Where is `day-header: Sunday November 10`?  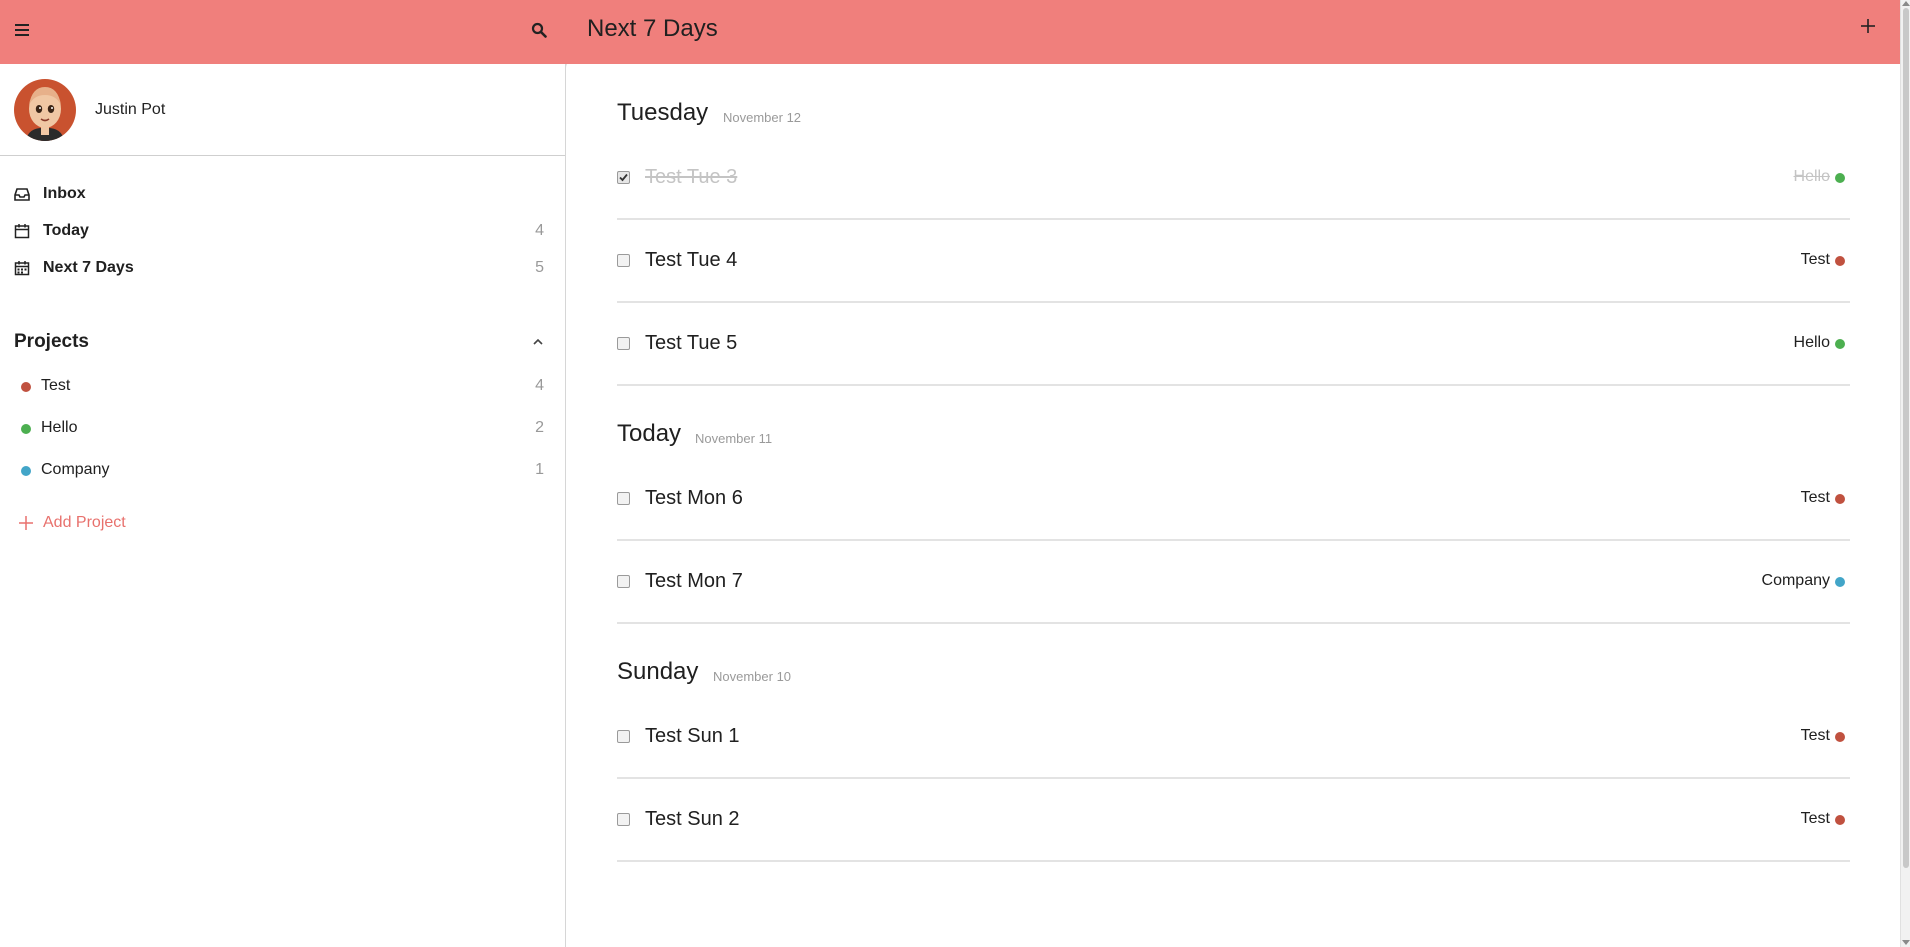 day-header: Sunday November 10 is located at coordinates (1233, 660).